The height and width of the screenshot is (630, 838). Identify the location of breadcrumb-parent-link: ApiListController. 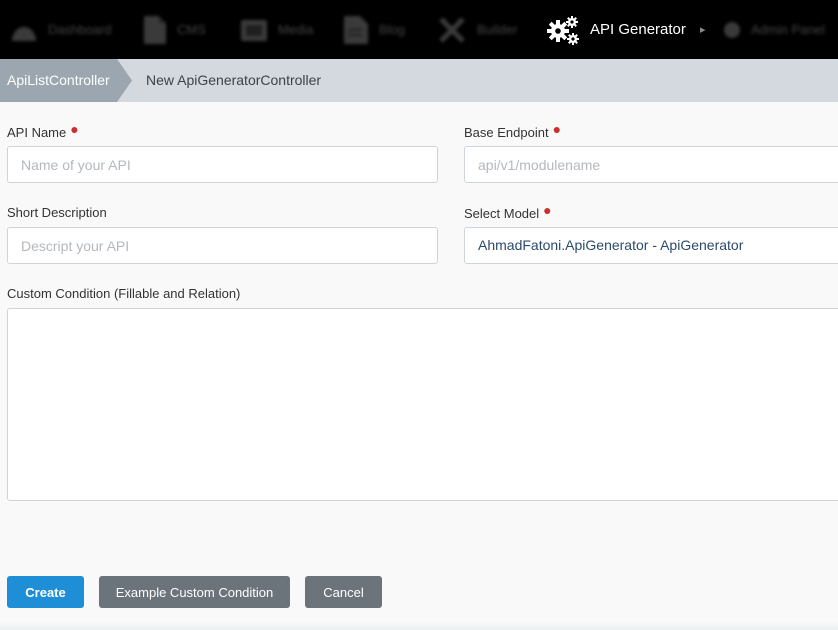
(66, 80).